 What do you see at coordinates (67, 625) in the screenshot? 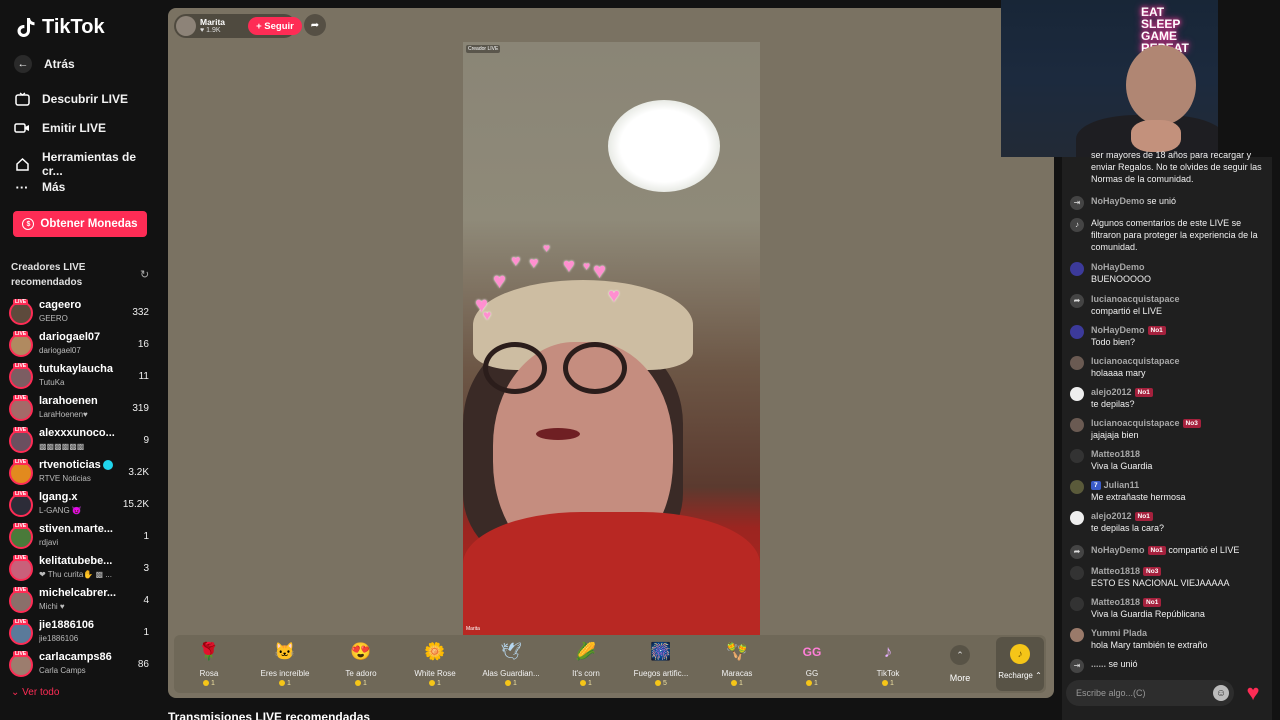
I see `creator-name: jie1886106` at bounding box center [67, 625].